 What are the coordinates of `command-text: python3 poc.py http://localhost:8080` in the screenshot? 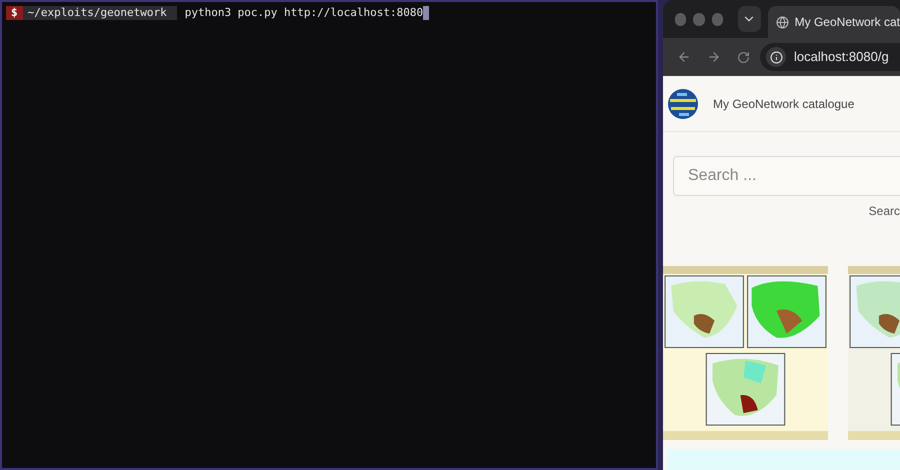 It's located at (304, 13).